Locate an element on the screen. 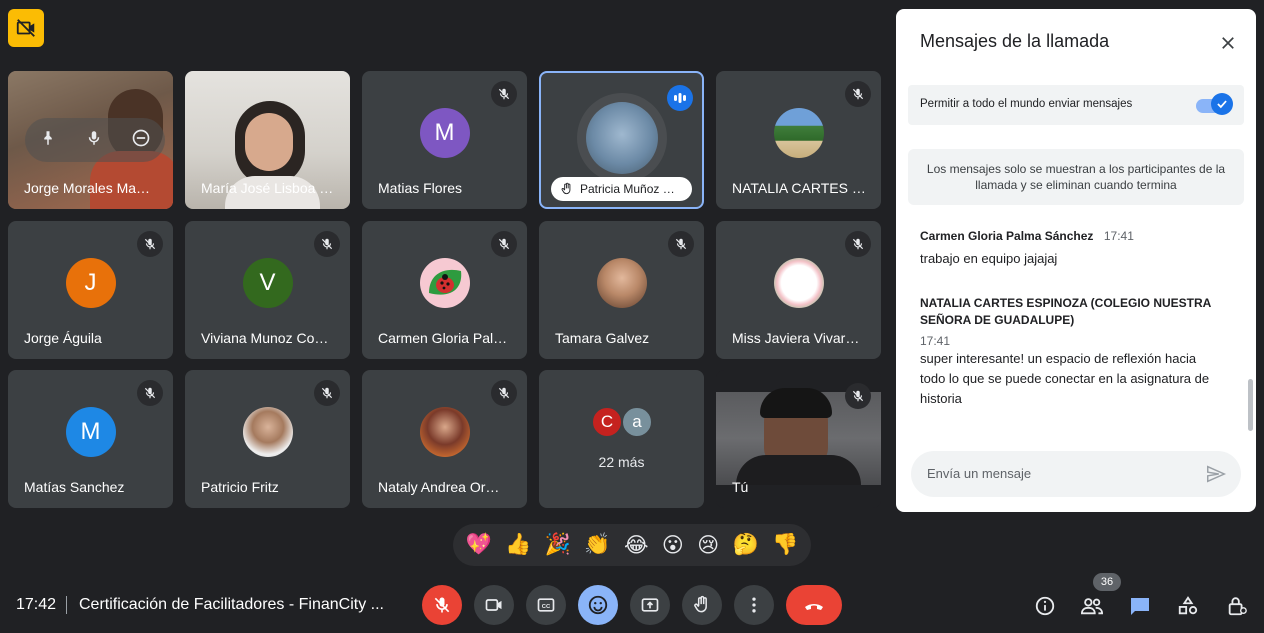 Image resolution: width=1264 pixels, height=633 pixels. chat-scrollbar is located at coordinates (1250, 405).